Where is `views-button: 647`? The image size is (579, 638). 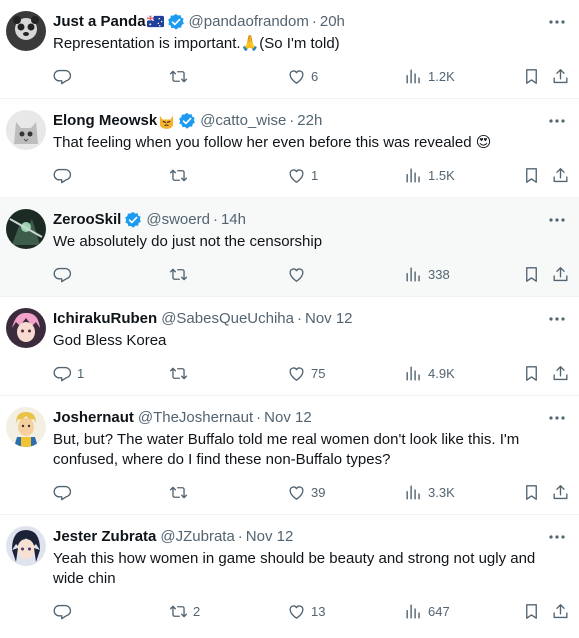 views-button: 647 is located at coordinates (427, 611).